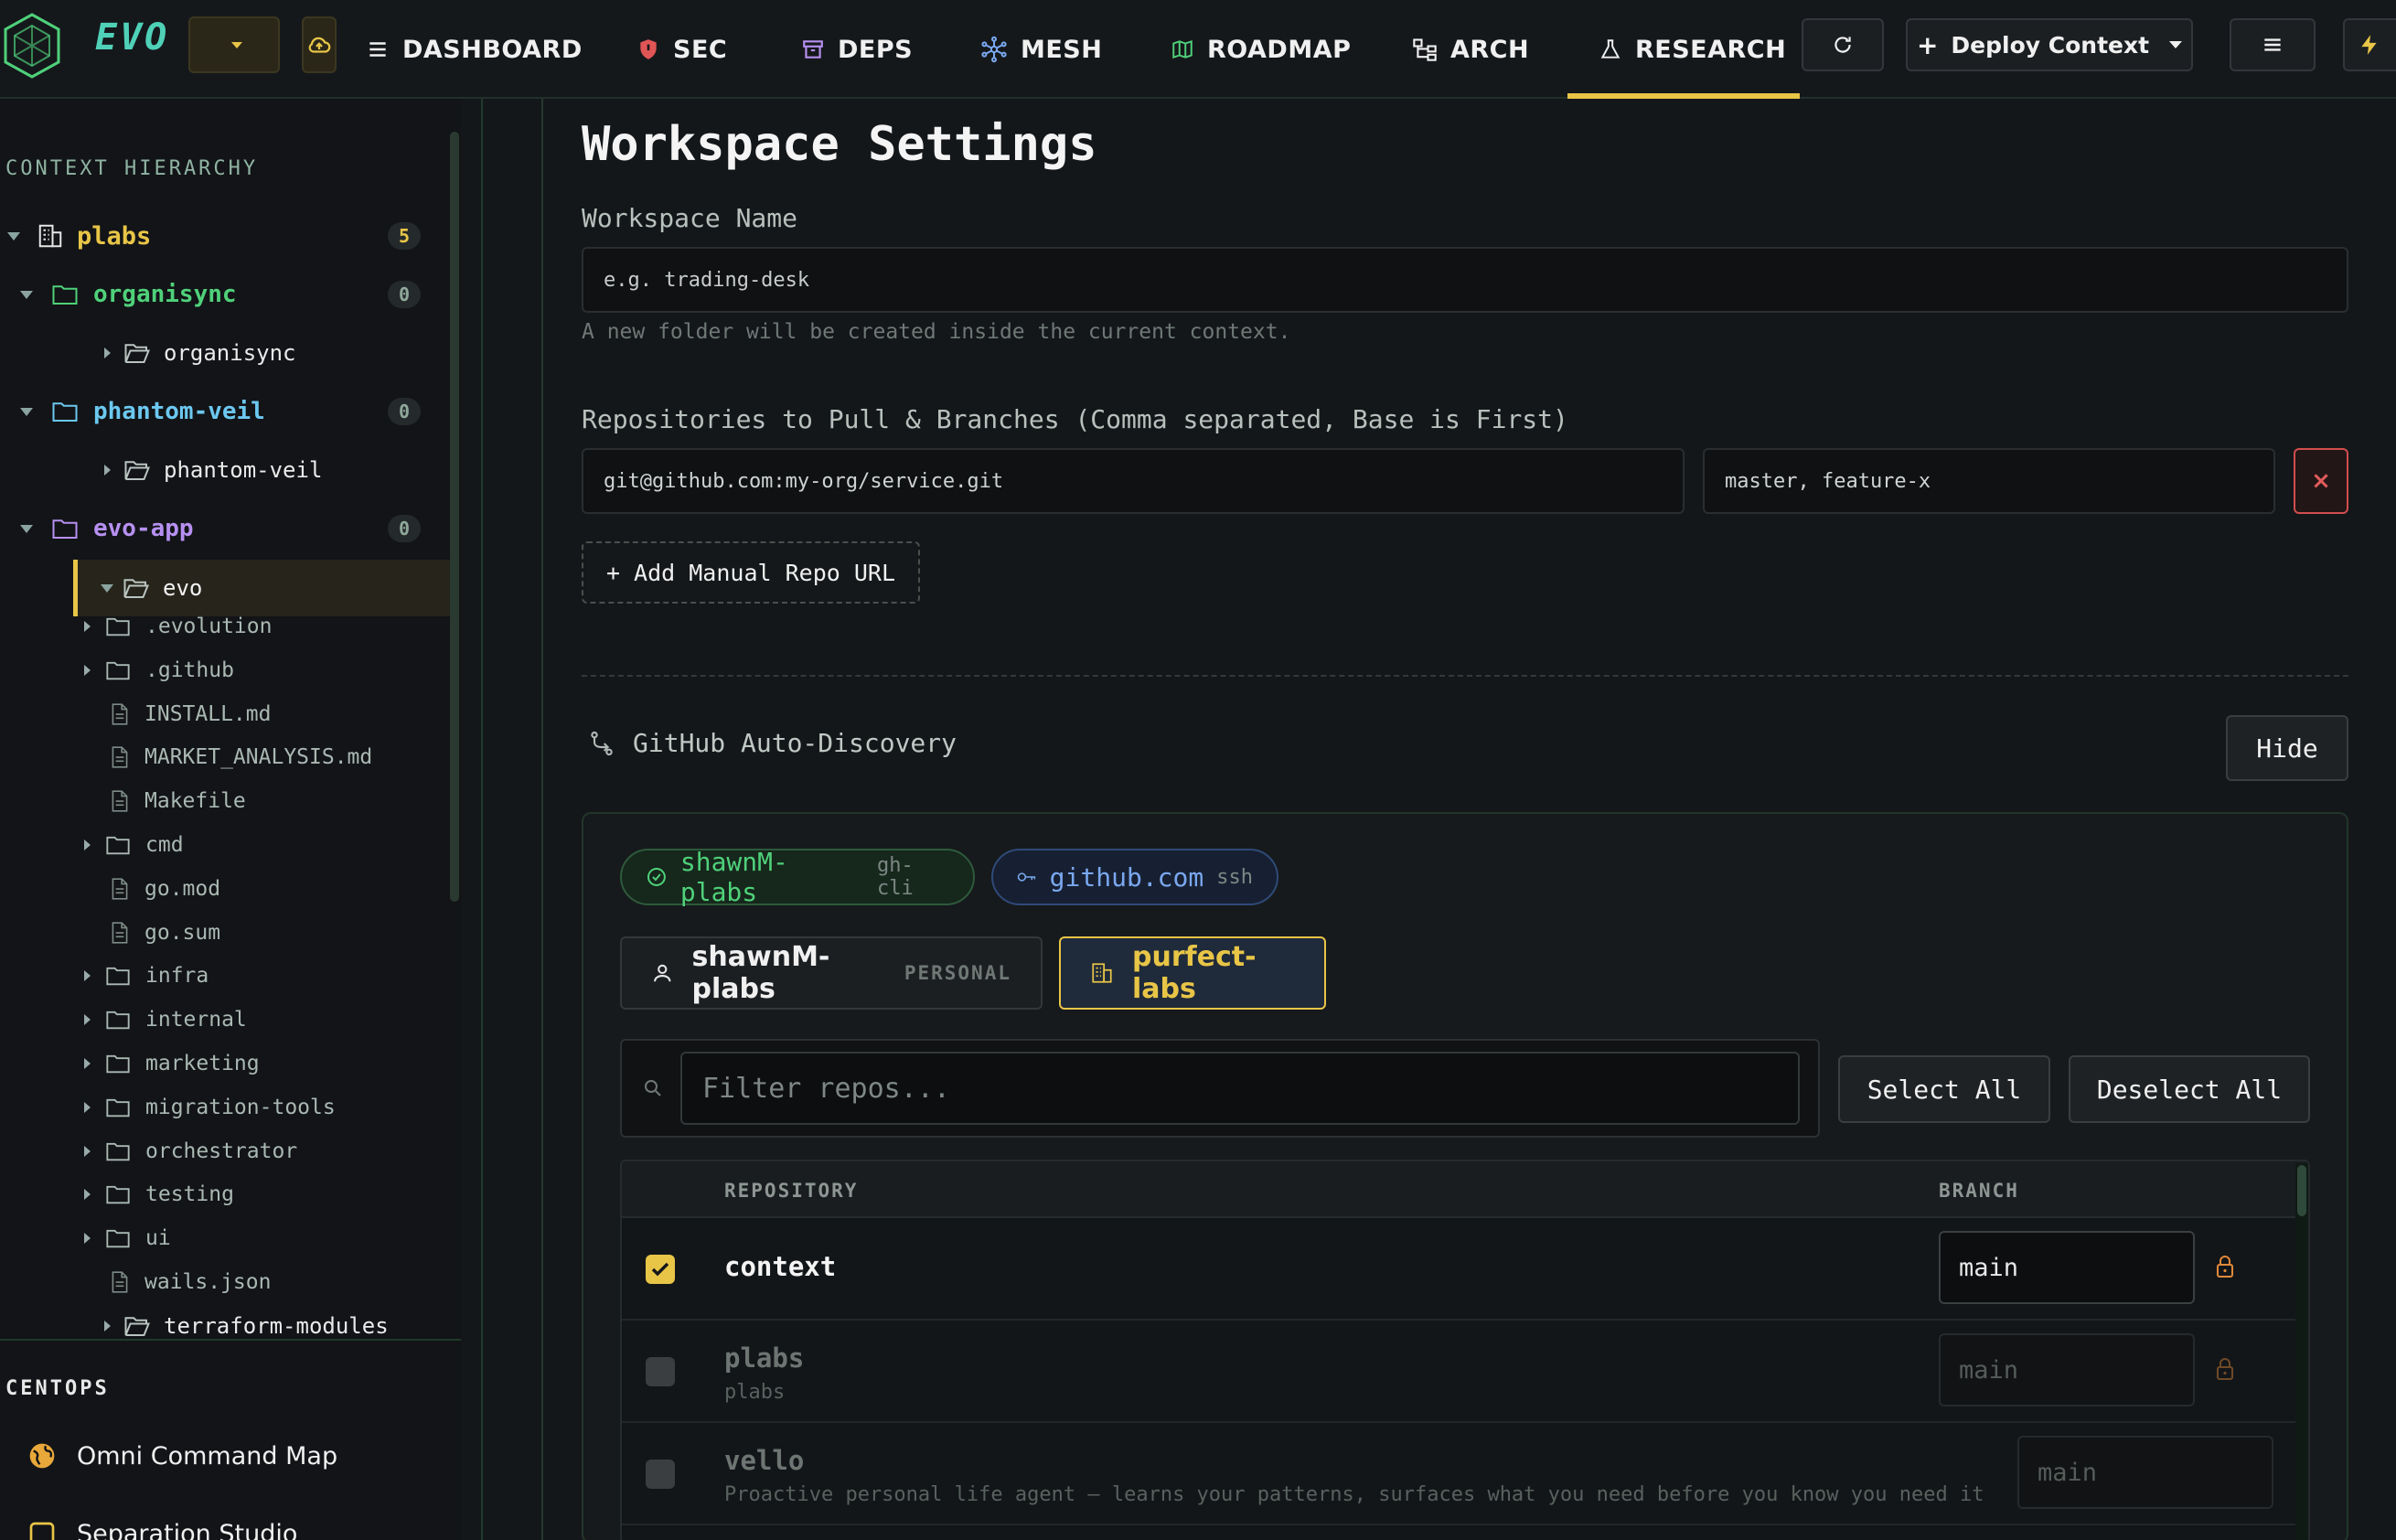 Image resolution: width=2396 pixels, height=1540 pixels. Describe the element at coordinates (2287, 748) in the screenshot. I see `hide-discovery-button: Hide` at that location.